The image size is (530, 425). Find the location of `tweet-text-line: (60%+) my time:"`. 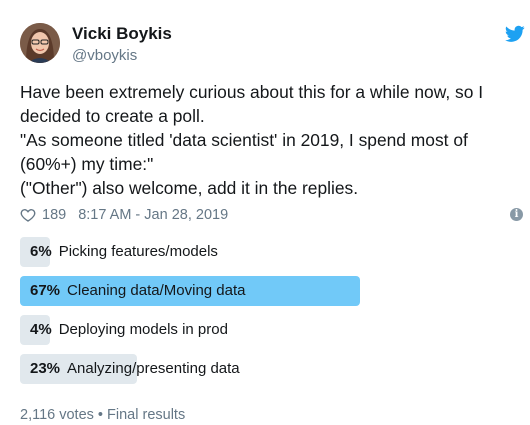

tweet-text-line: (60%+) my time:" is located at coordinates (87, 164).